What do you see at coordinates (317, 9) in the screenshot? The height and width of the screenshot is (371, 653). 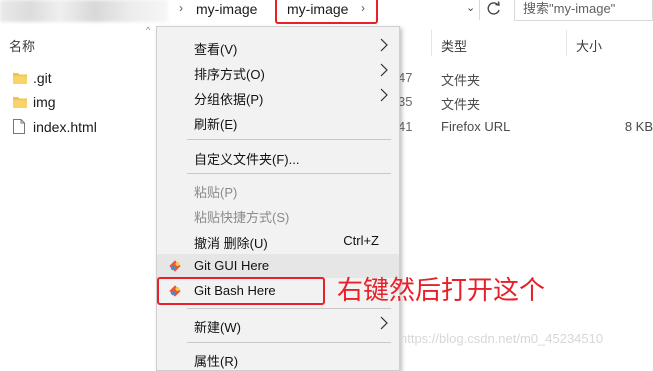 I see `breadcrumb-my-image-current: my-image` at bounding box center [317, 9].